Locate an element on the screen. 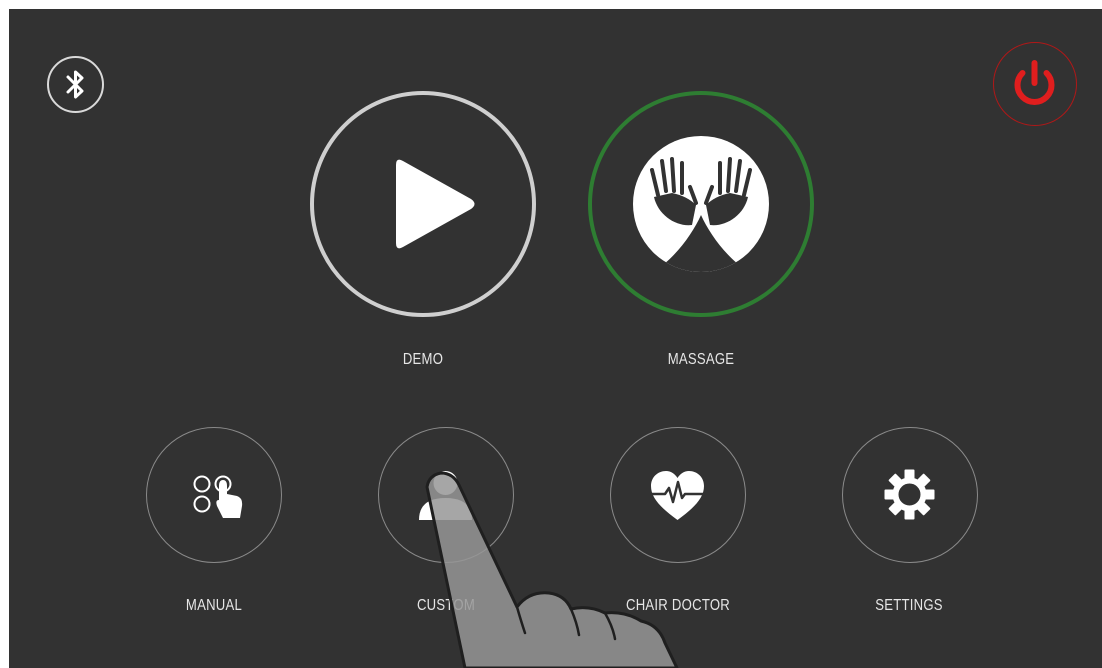 The width and height of the screenshot is (1102, 668). massage-label: MASSAGE is located at coordinates (701, 359).